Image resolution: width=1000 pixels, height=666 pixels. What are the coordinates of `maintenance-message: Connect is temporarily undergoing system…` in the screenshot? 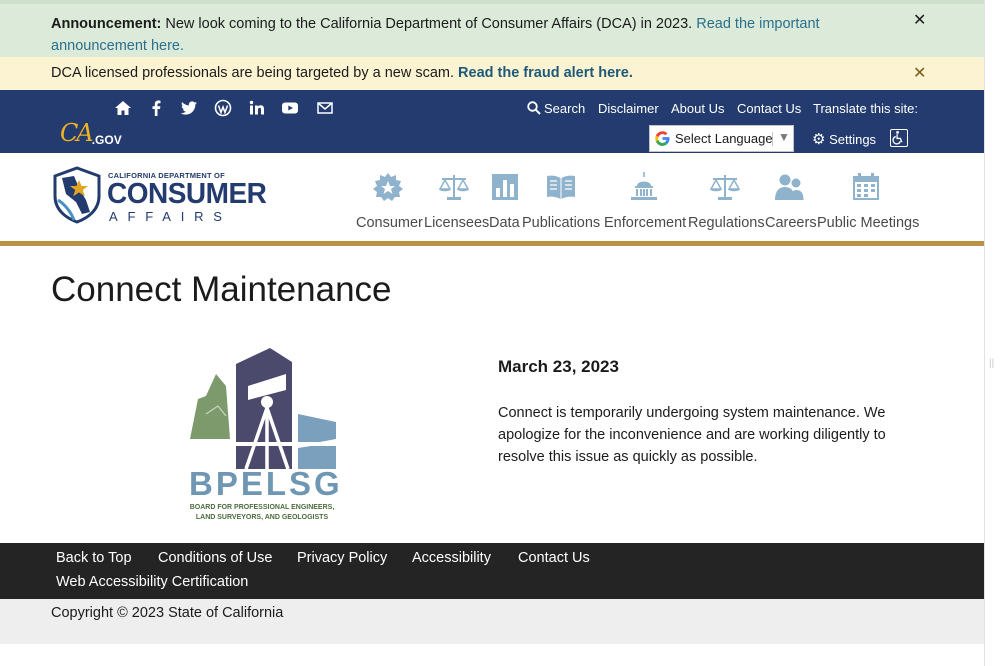 It's located at (692, 435).